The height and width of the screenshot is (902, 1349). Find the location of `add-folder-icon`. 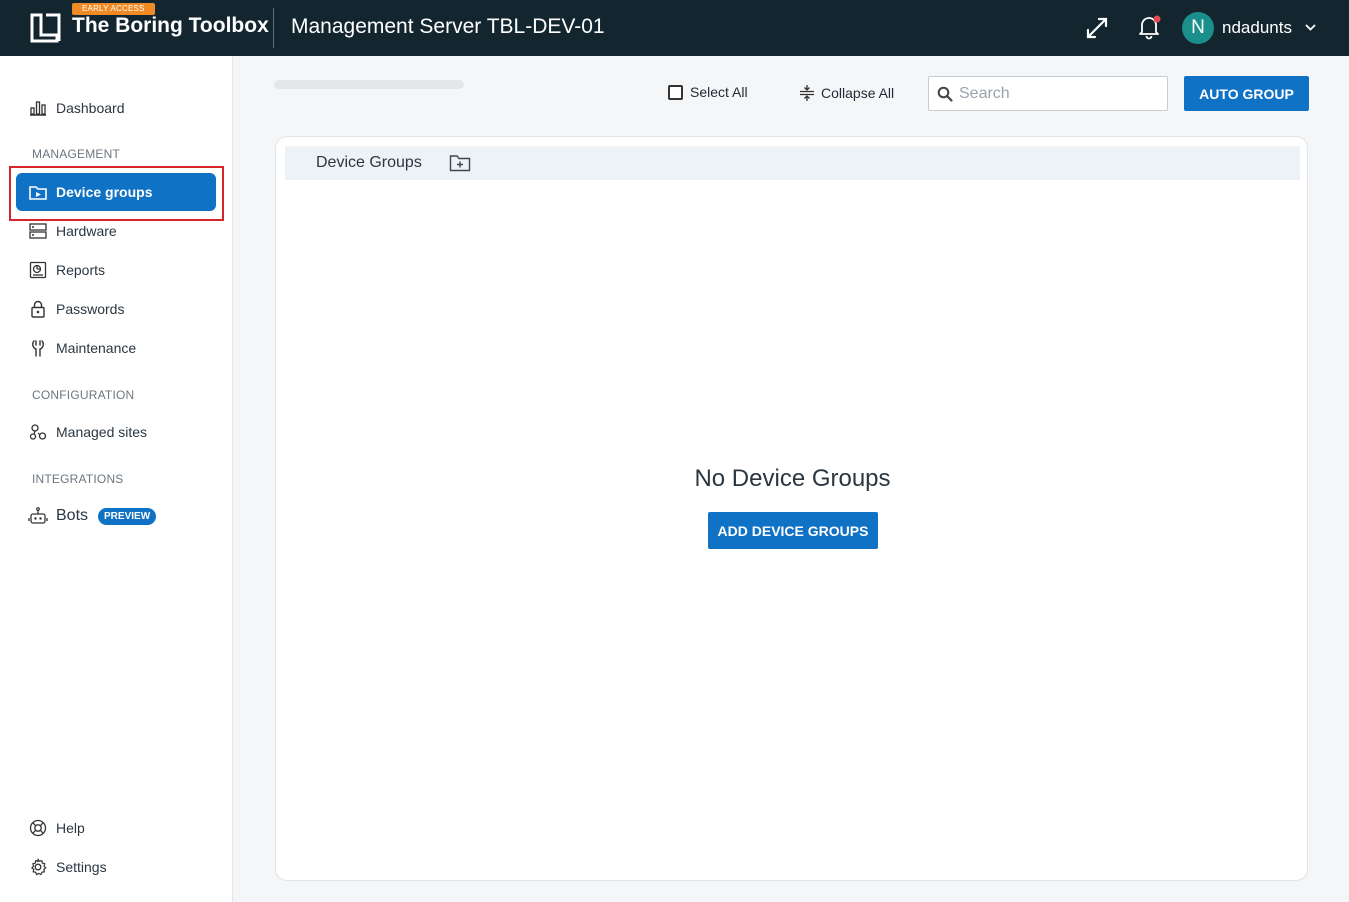

add-folder-icon is located at coordinates (460, 163).